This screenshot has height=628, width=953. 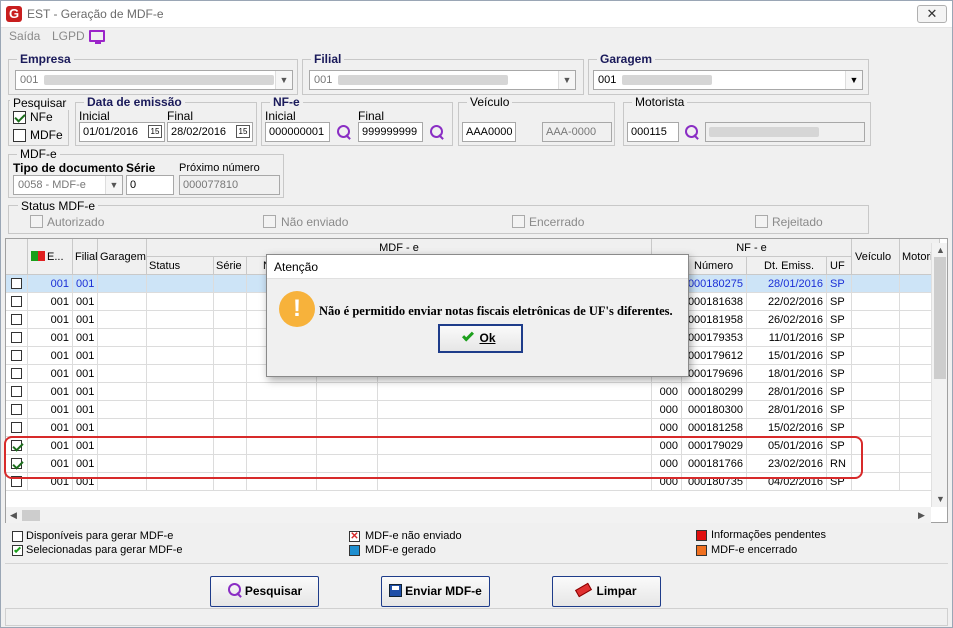 What do you see at coordinates (19, 135) in the screenshot?
I see `mdfe-checkbox` at bounding box center [19, 135].